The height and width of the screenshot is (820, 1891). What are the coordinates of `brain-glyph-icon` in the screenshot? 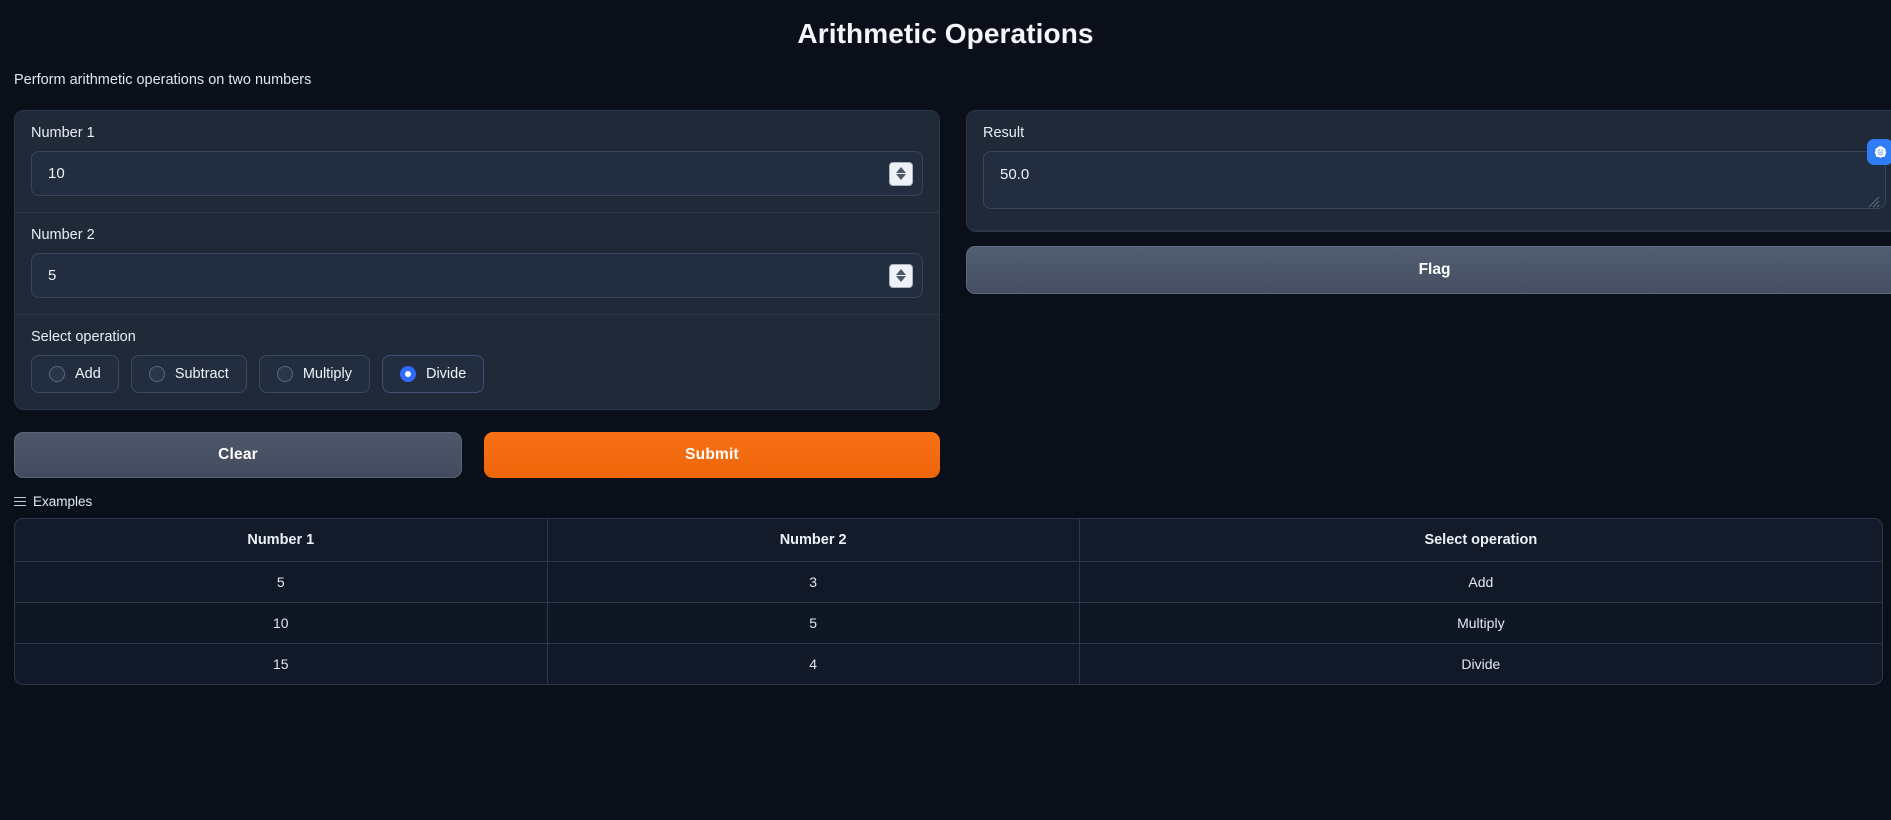 It's located at (1880, 151).